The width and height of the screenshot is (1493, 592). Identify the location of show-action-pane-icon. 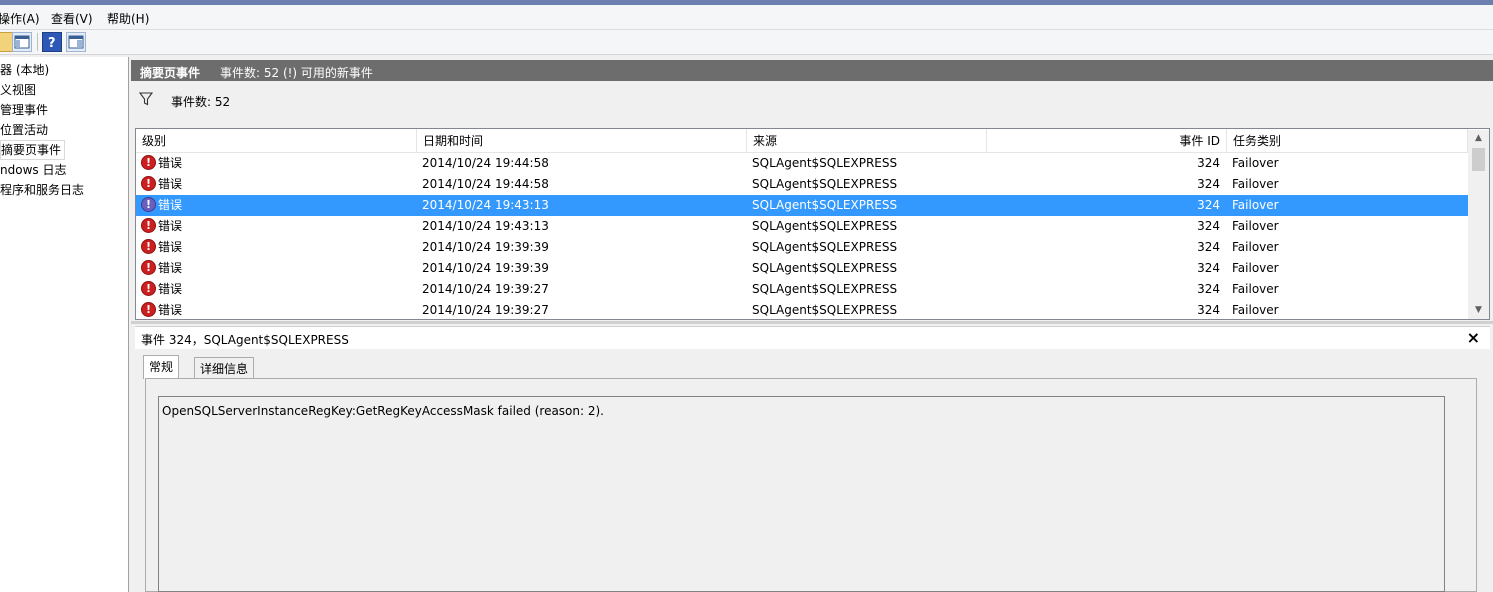
(76, 42).